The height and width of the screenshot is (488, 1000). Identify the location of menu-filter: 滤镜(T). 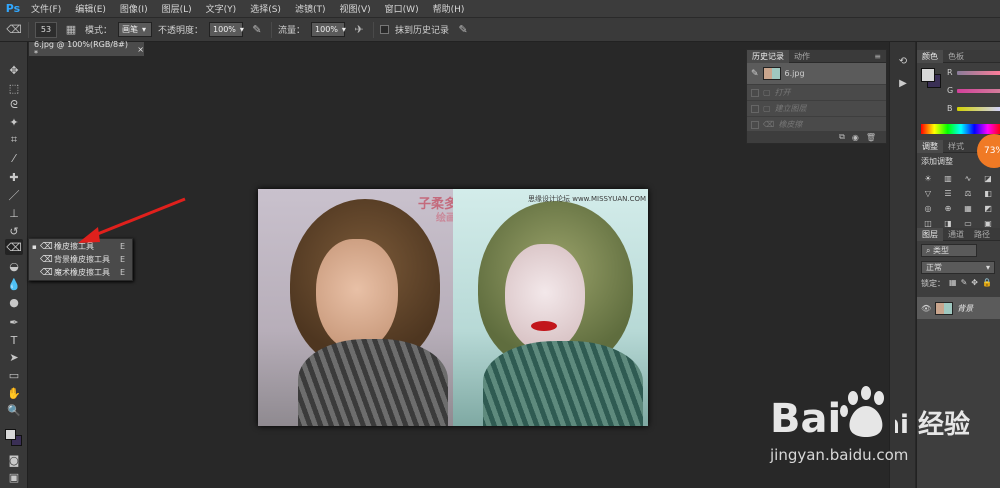
(310, 8).